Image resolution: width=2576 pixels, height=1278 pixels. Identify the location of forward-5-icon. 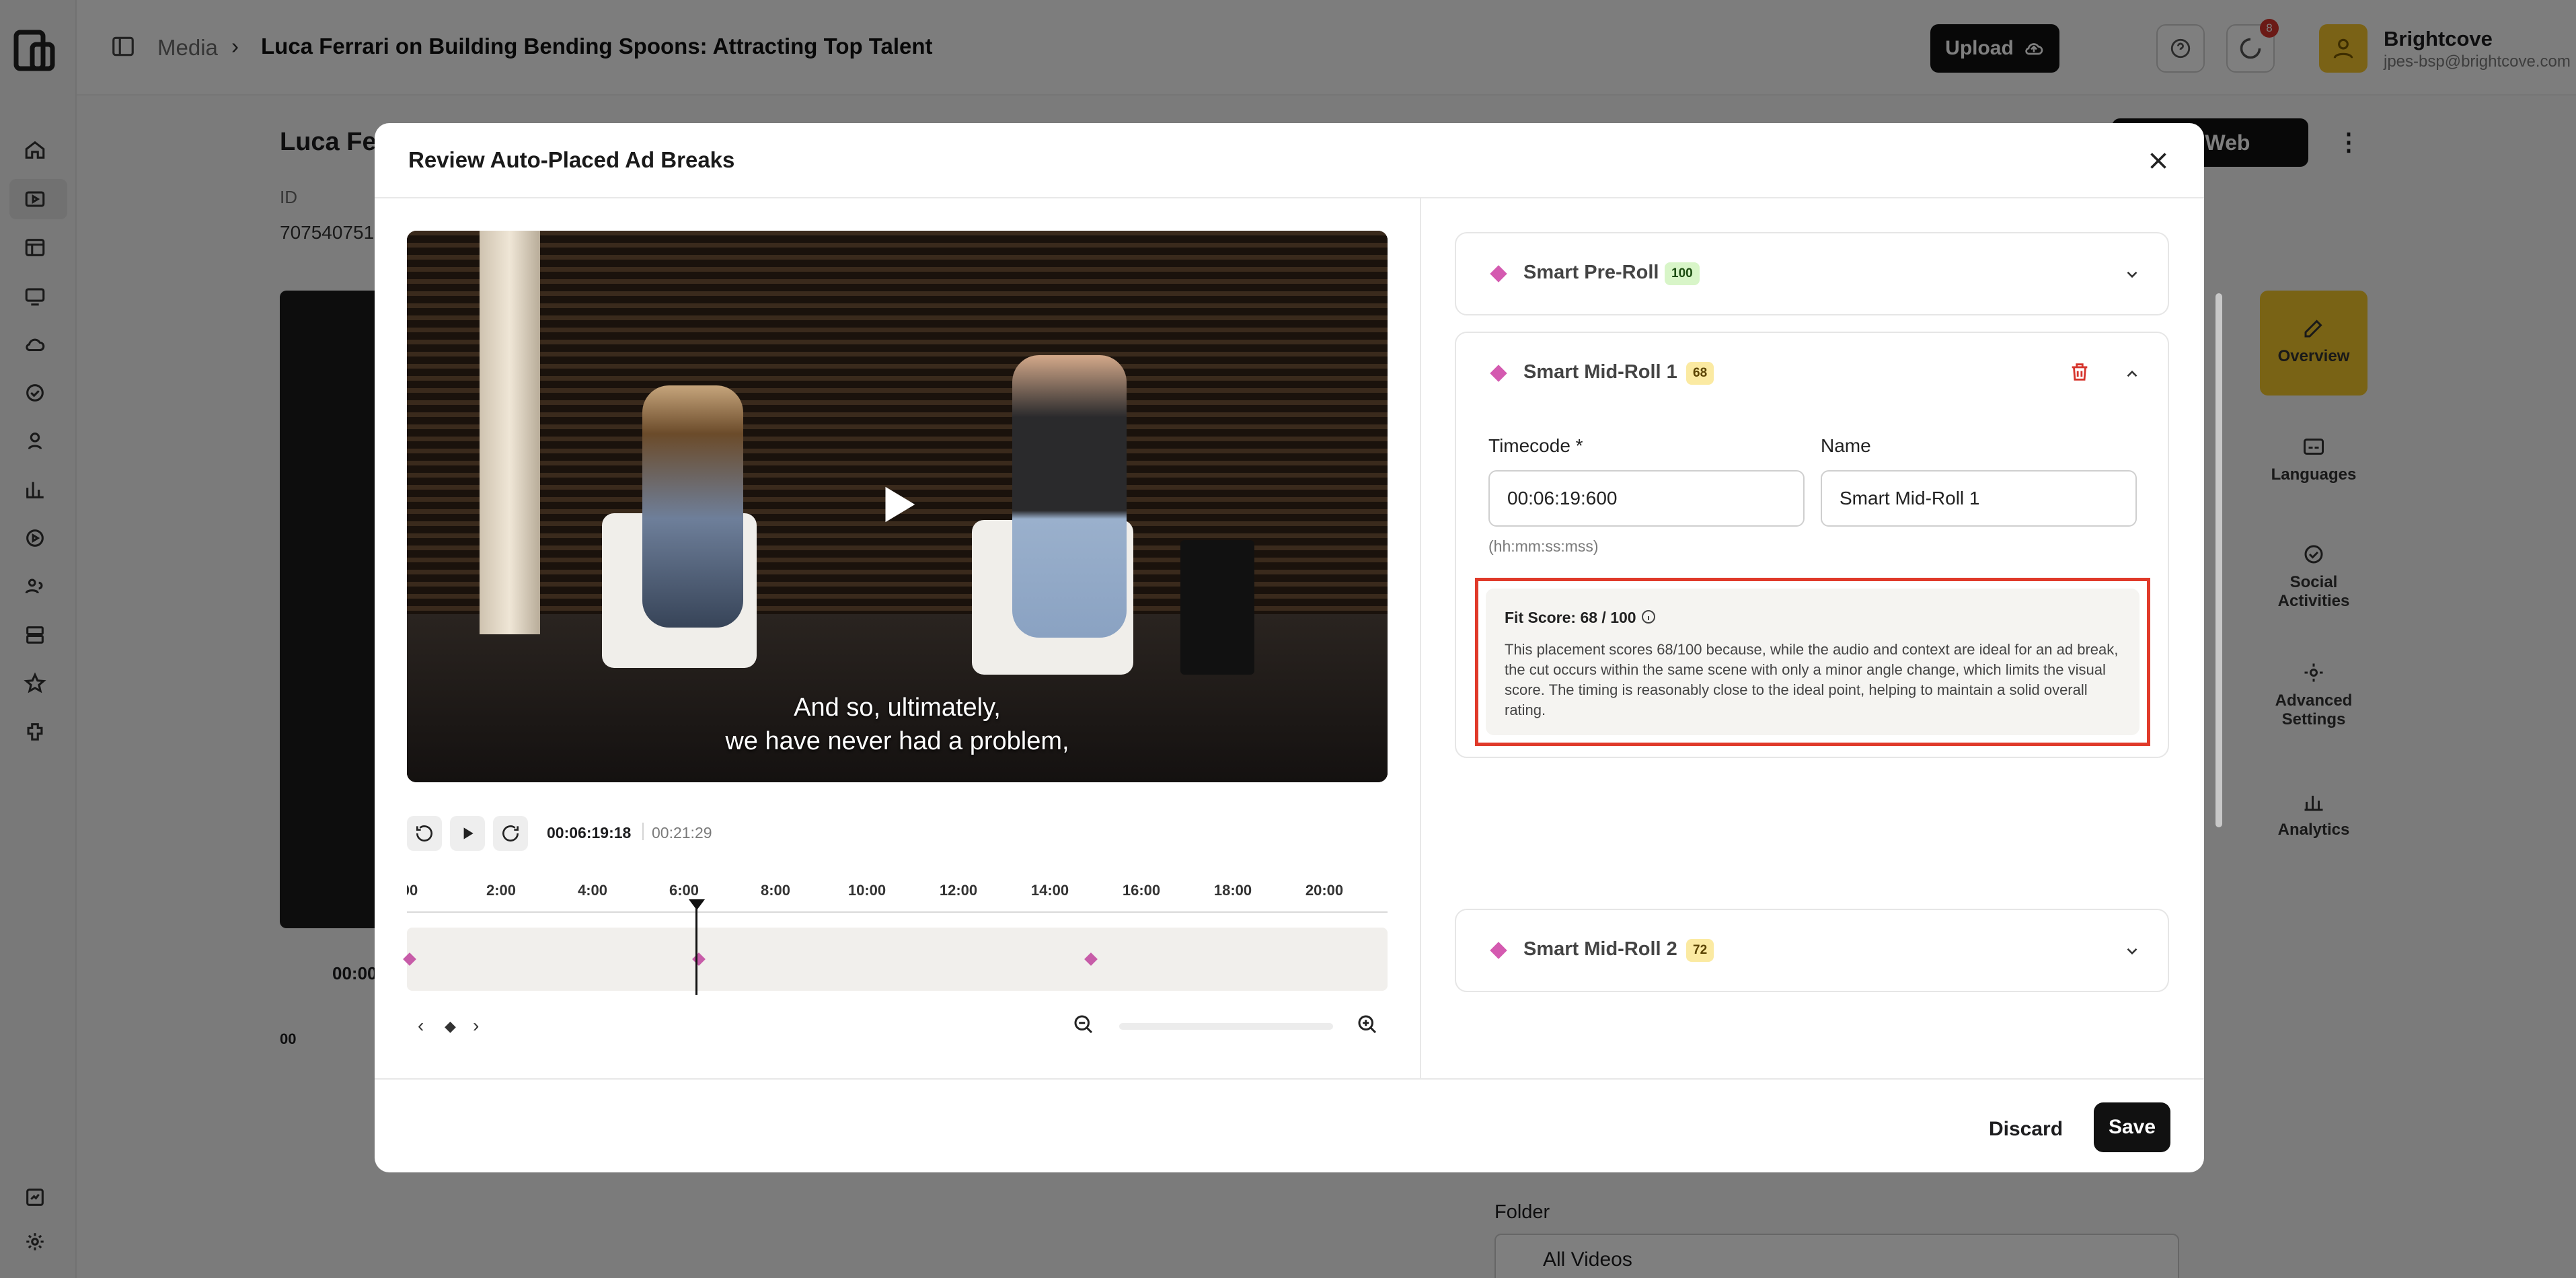
(510, 833).